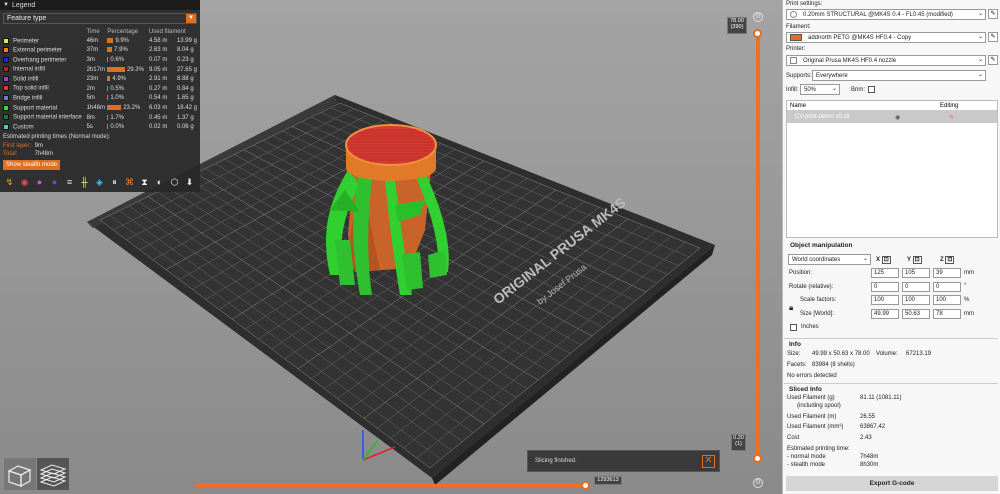  What do you see at coordinates (173, 41) in the screenshot?
I see `feature-filament: 4.58 m 13.99 g` at bounding box center [173, 41].